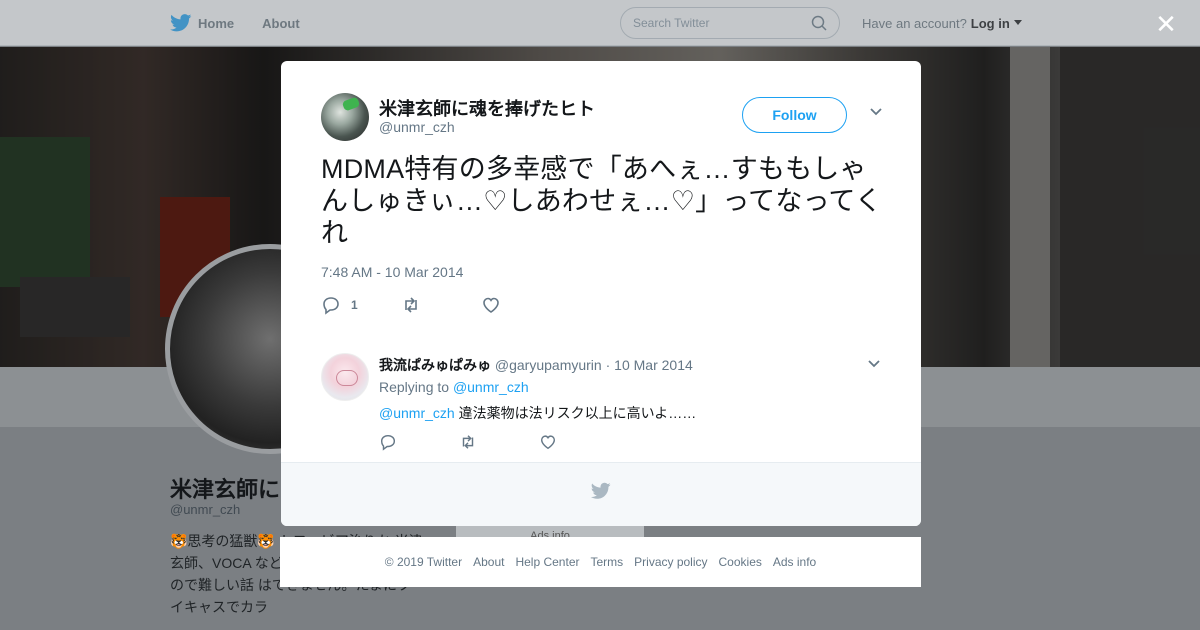 This screenshot has width=1200, height=630. I want to click on reply-retweet-button, so click(499, 442).